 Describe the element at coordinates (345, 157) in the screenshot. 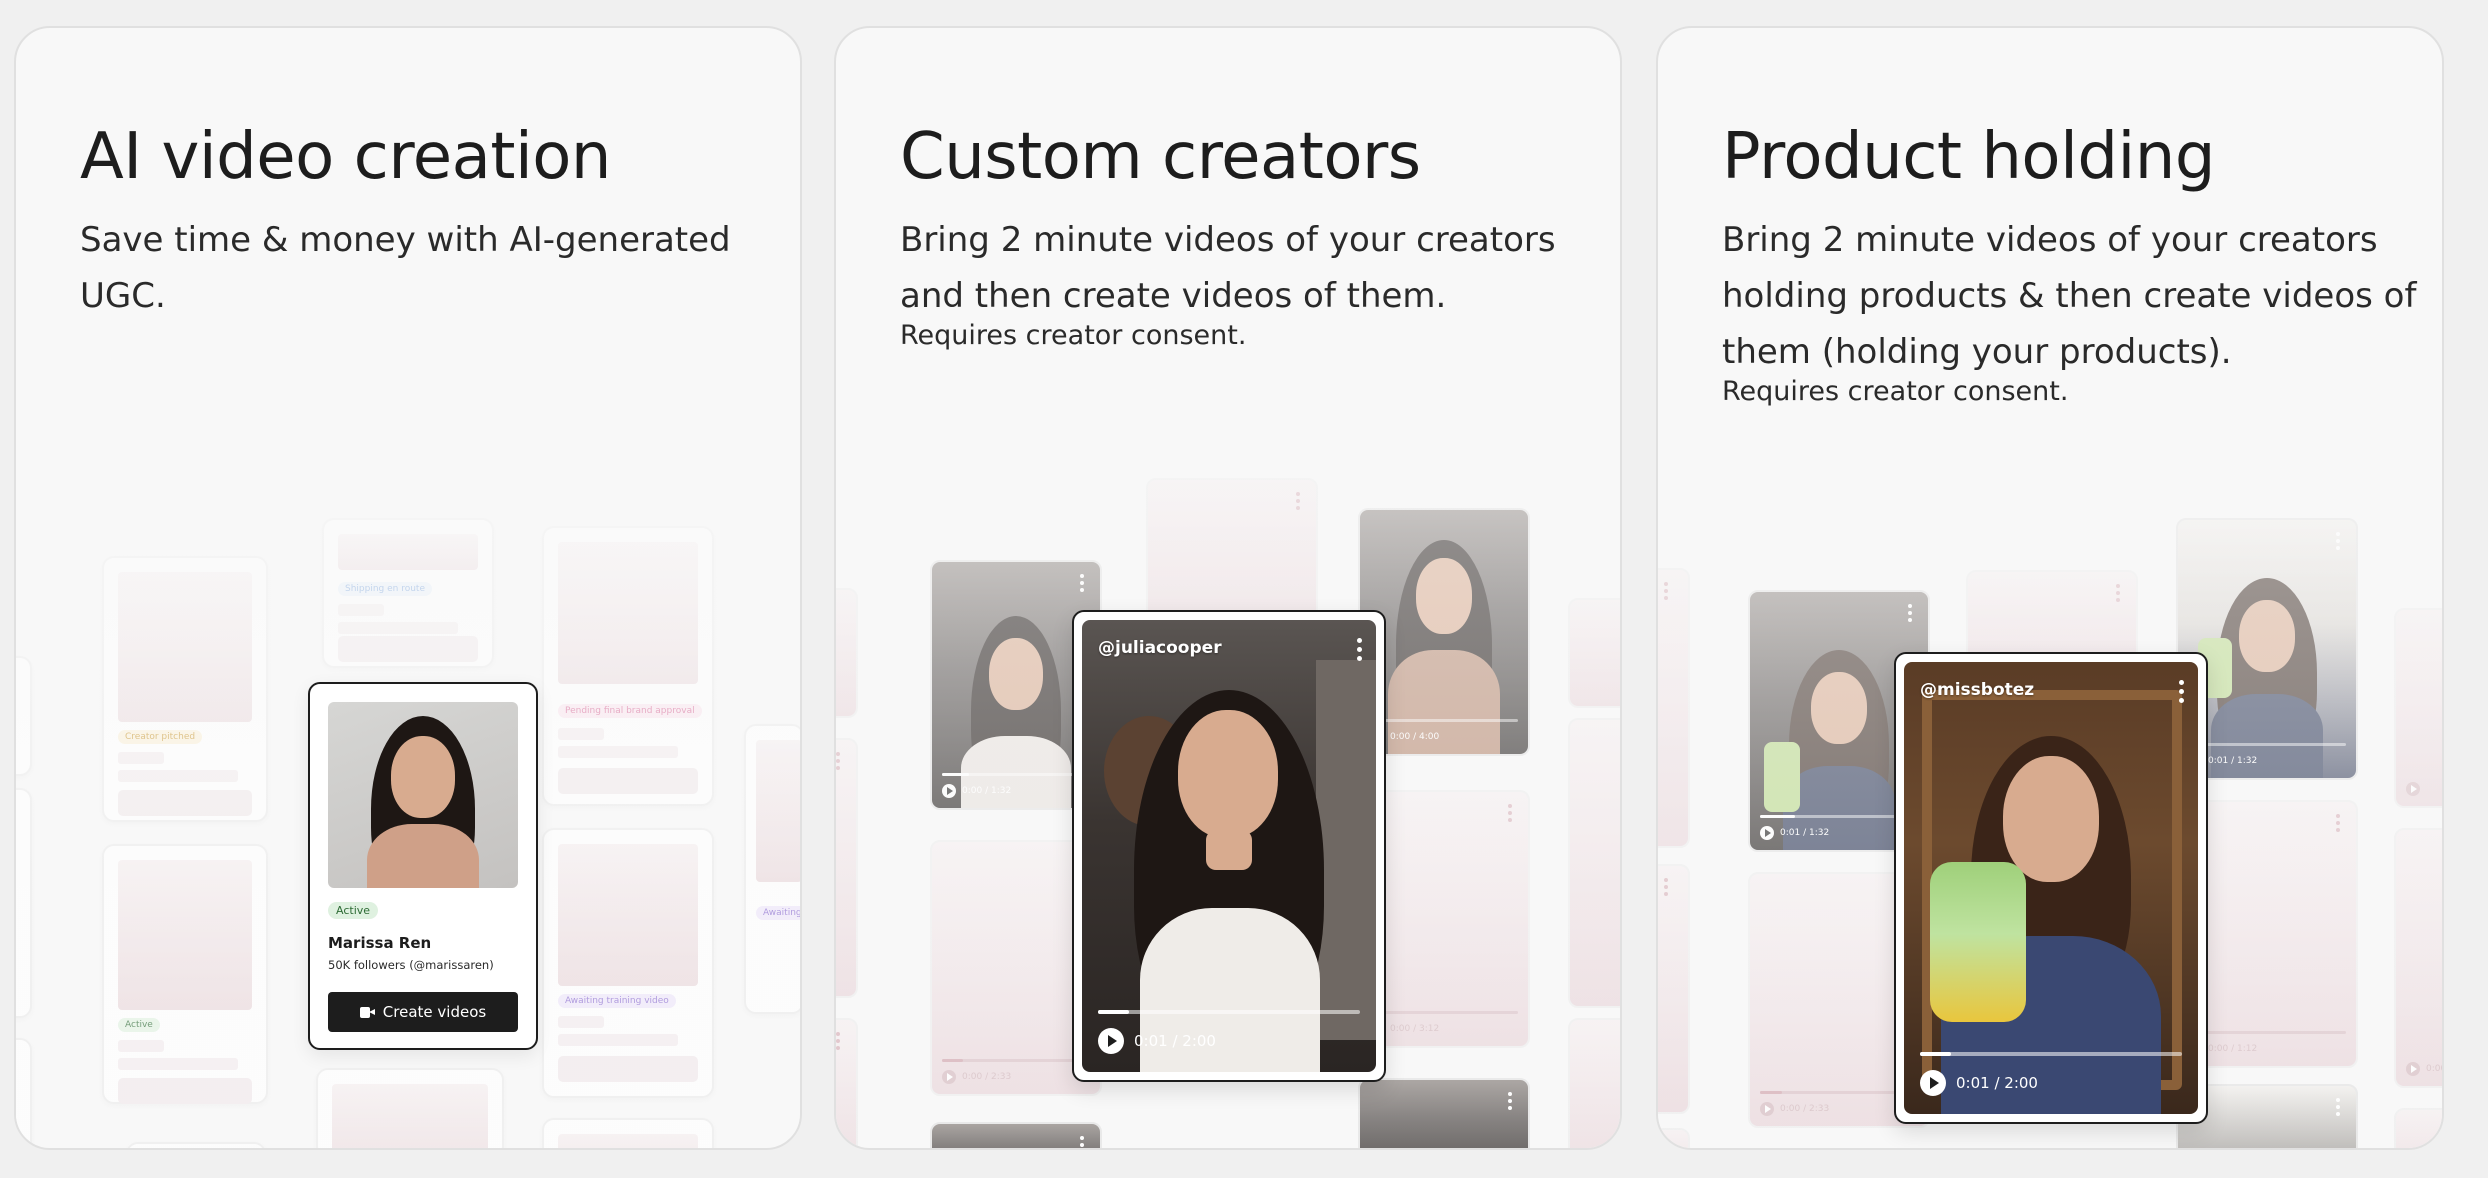

I see `card-title: AI video creation` at that location.